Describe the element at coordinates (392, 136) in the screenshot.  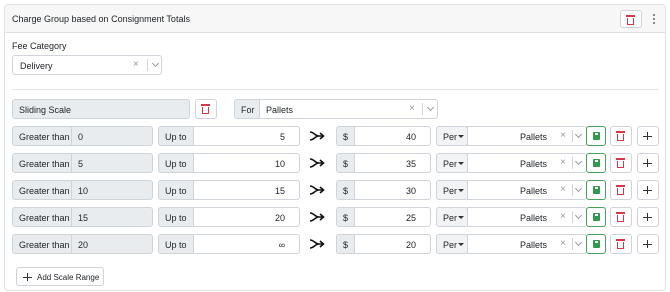
I see `price-input: 40` at that location.